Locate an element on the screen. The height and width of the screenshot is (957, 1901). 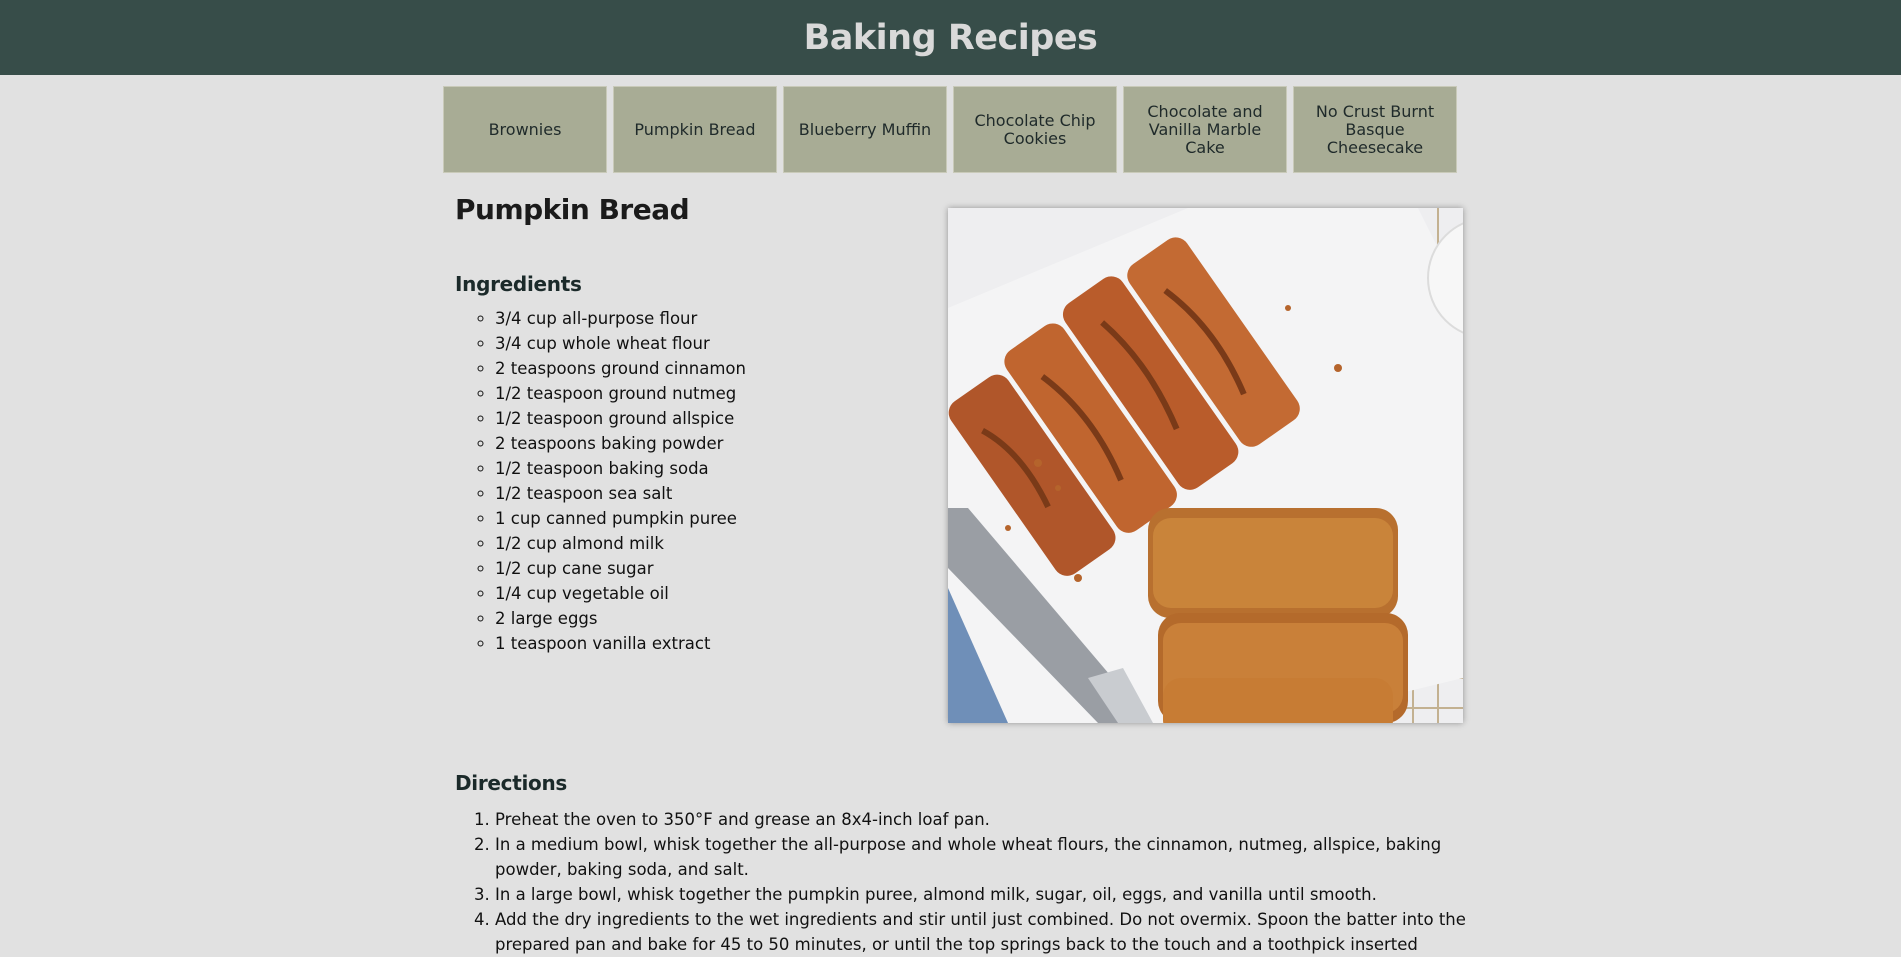
ingredient-item: 1 cup canned pumpkin puree is located at coordinates (620, 518).